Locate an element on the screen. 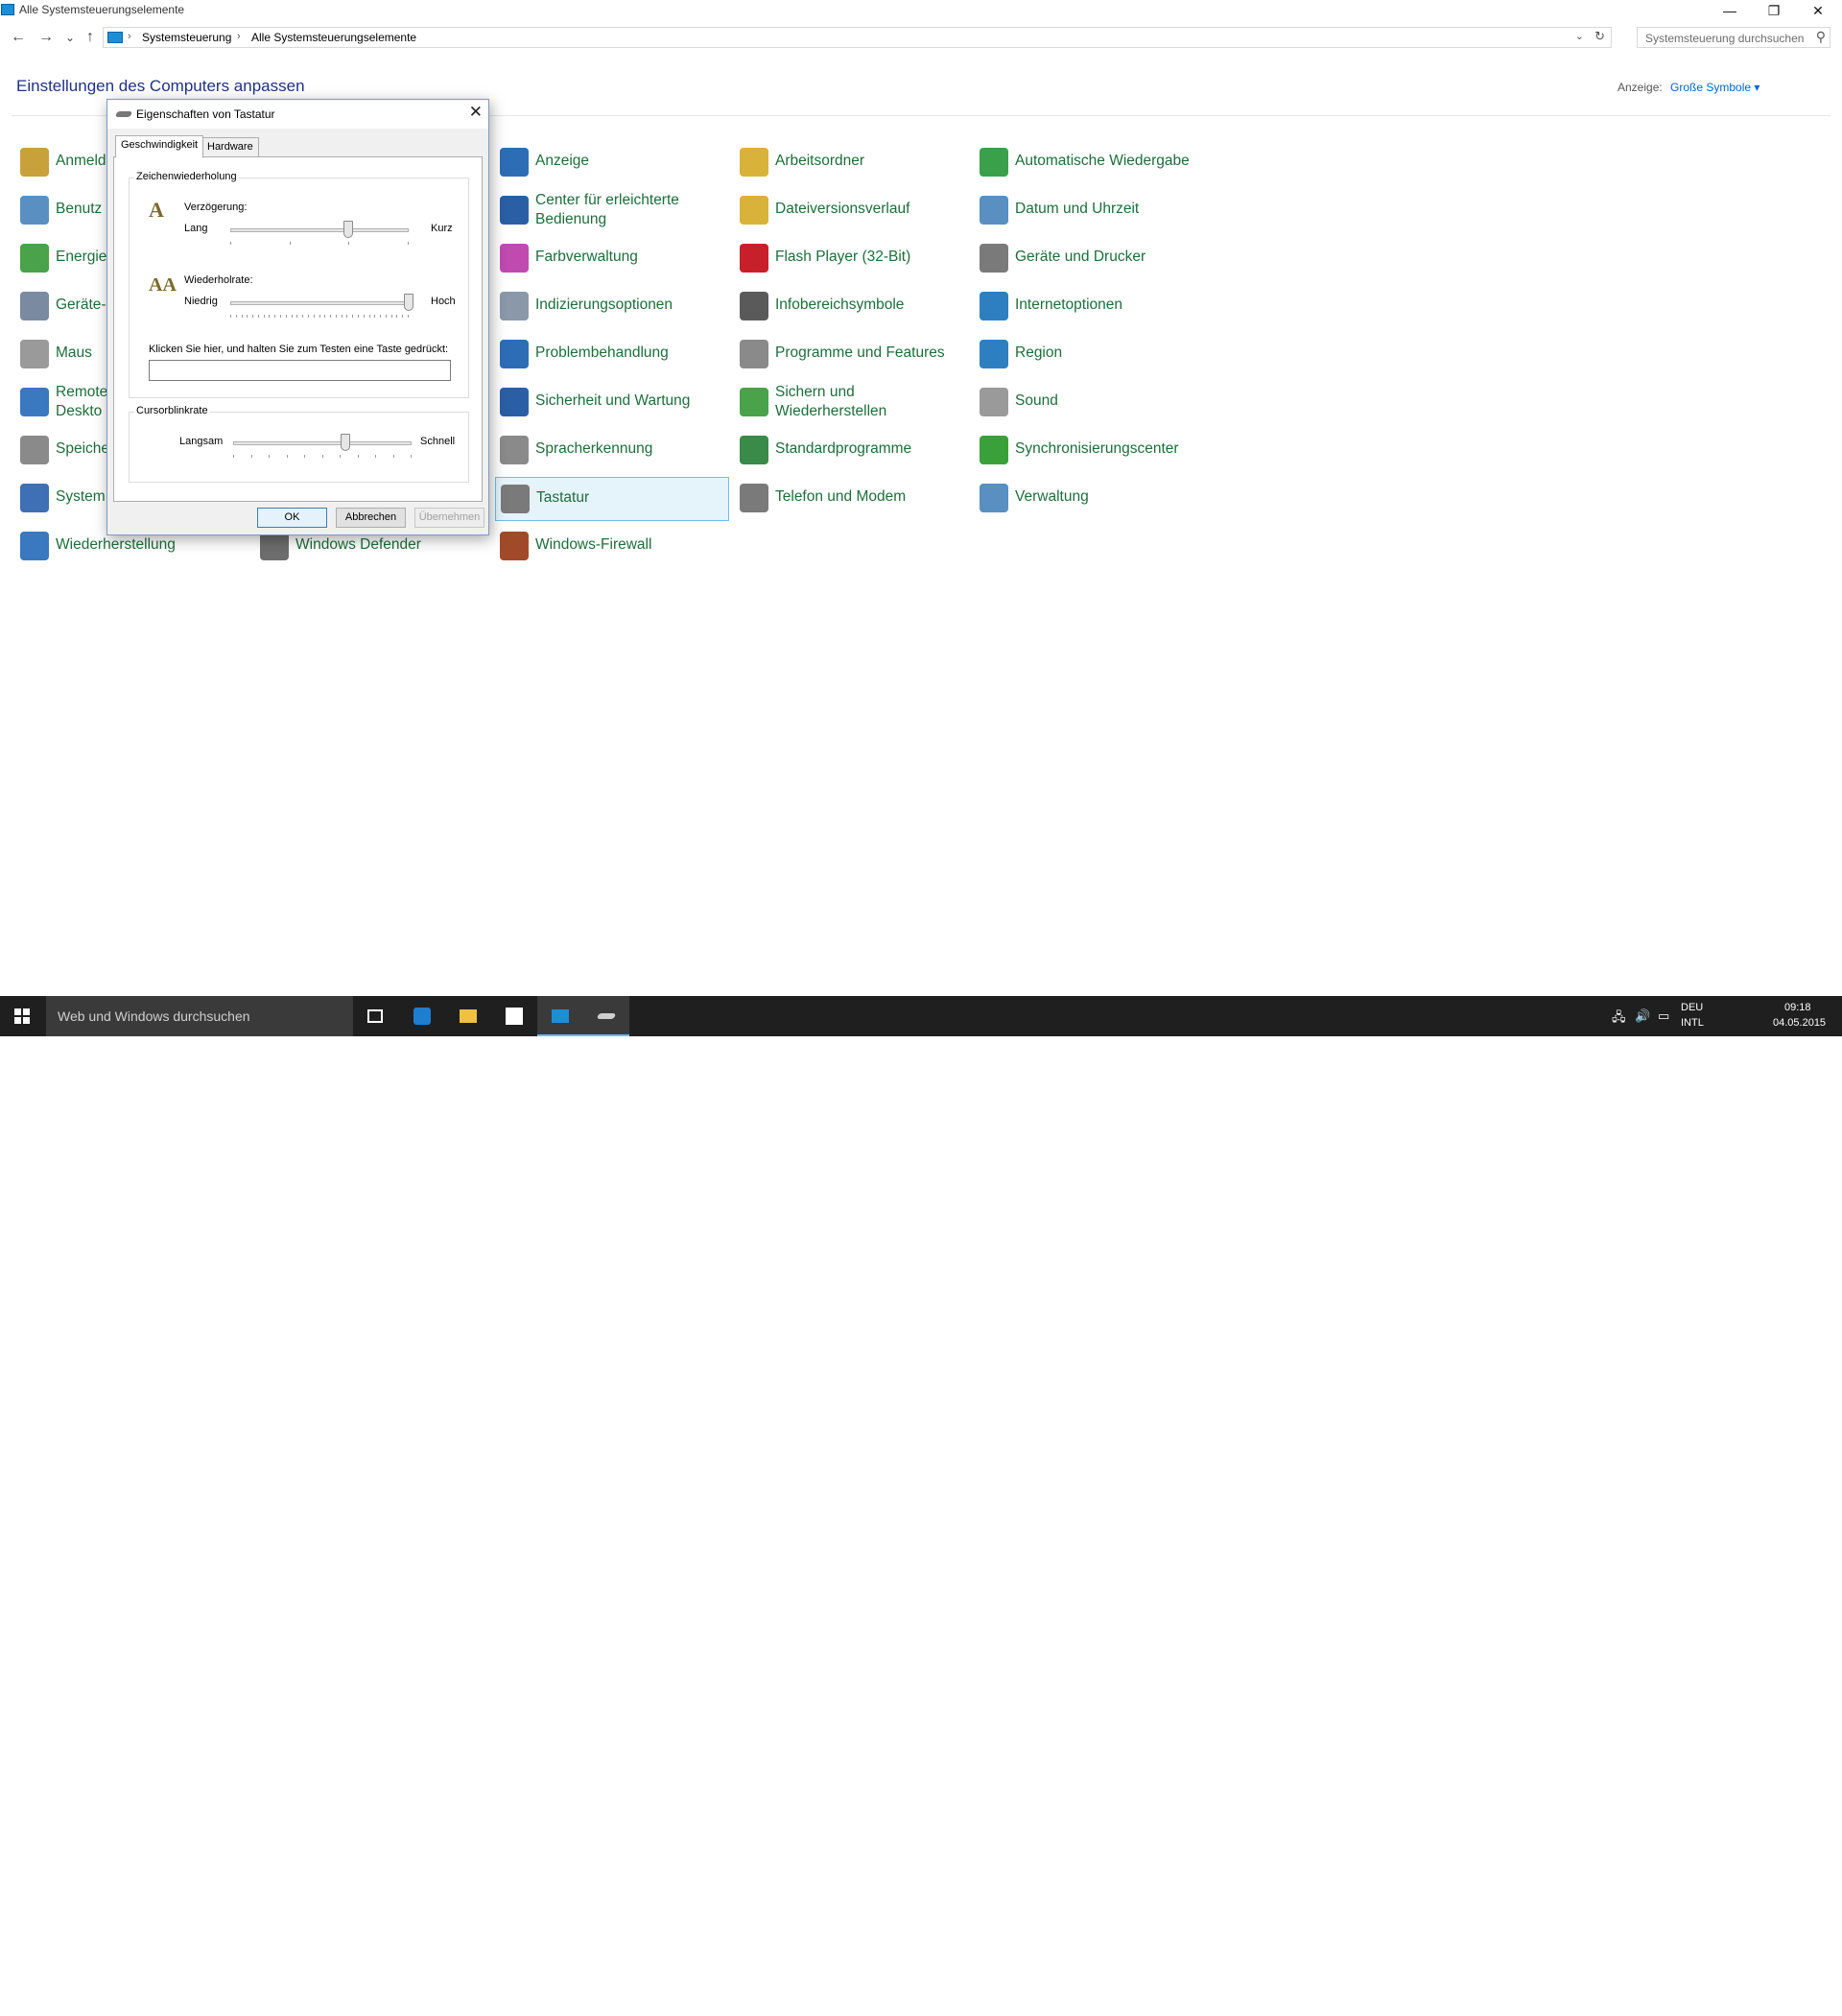 The image size is (1842, 2016). control-panel-item: Spracherkennung is located at coordinates (612, 451).